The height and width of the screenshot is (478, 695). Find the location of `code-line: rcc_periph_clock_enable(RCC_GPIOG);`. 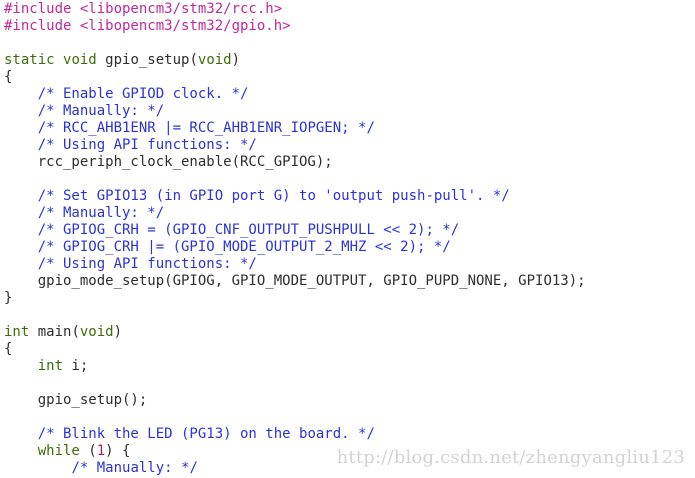

code-line: rcc_periph_clock_enable(RCC_GPIOG); is located at coordinates (295, 162).